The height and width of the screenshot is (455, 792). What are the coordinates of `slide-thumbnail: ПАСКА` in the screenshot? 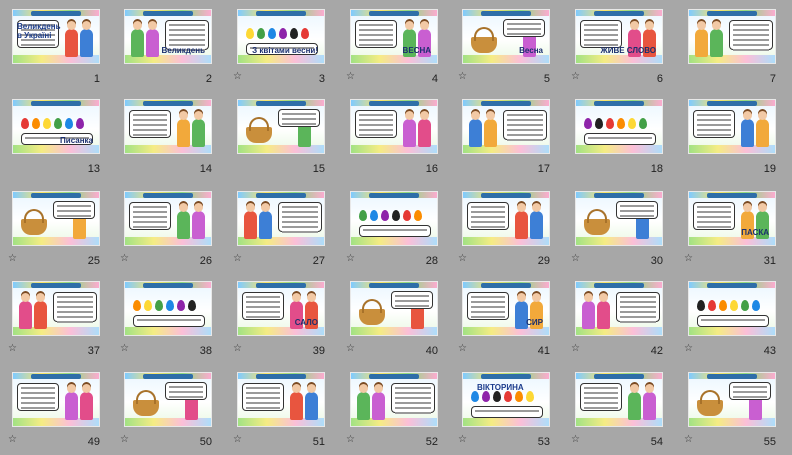 It's located at (732, 218).